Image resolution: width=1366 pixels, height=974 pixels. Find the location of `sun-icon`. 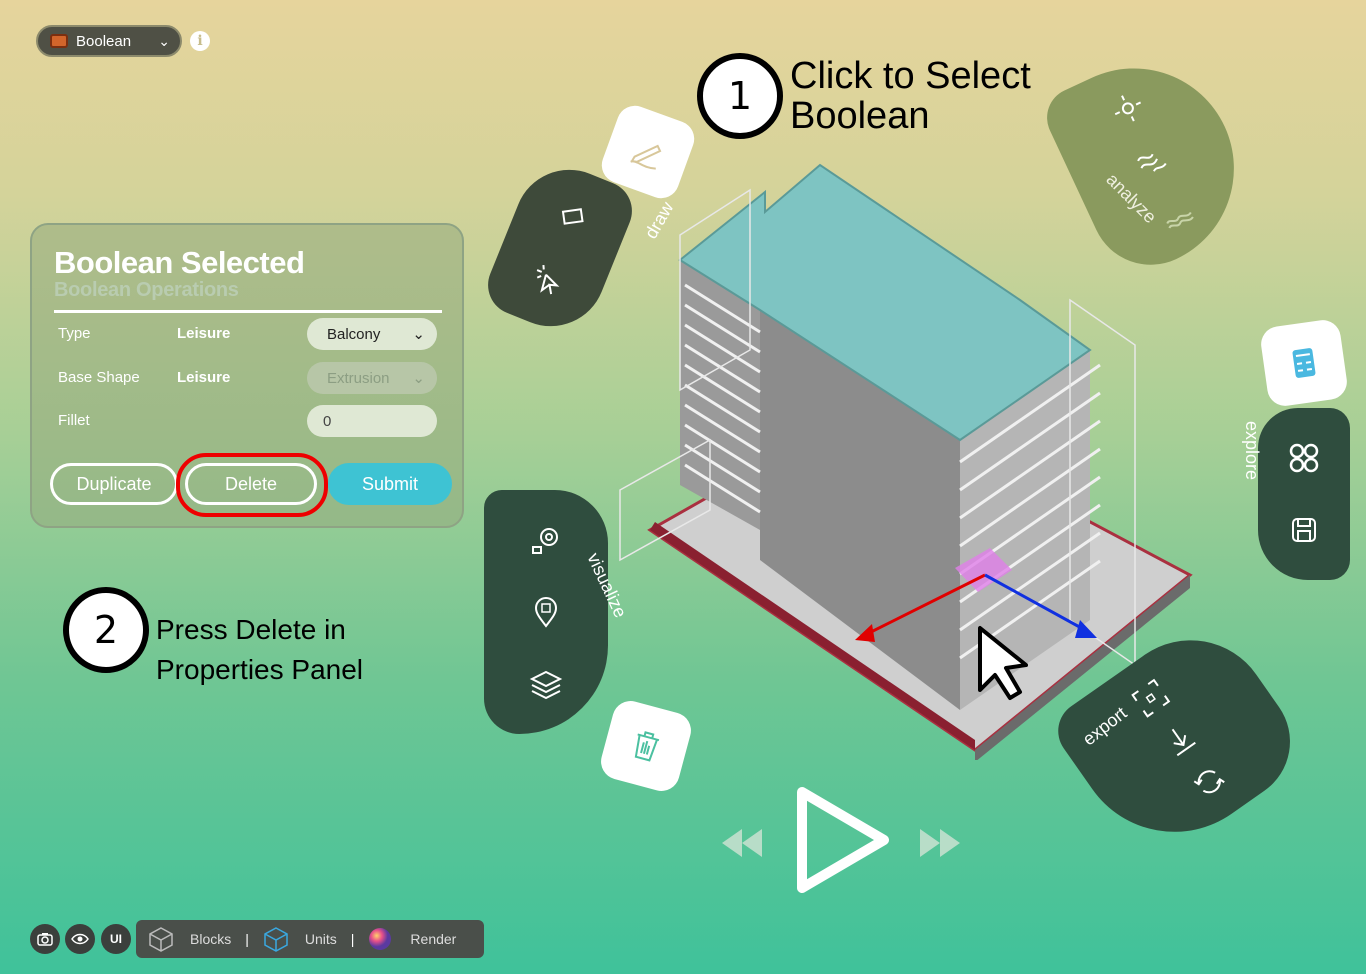

sun-icon is located at coordinates (1127, 107).